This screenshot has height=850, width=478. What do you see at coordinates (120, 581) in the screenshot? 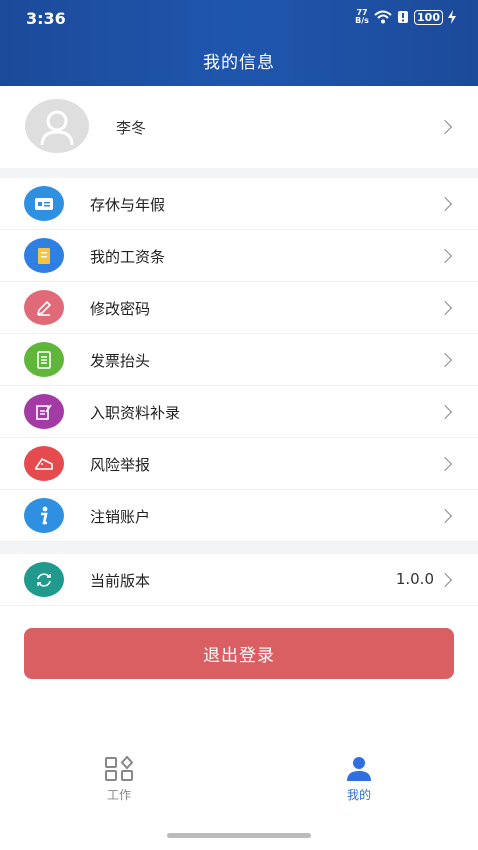
I see `menu-item-label: 当前版本` at bounding box center [120, 581].